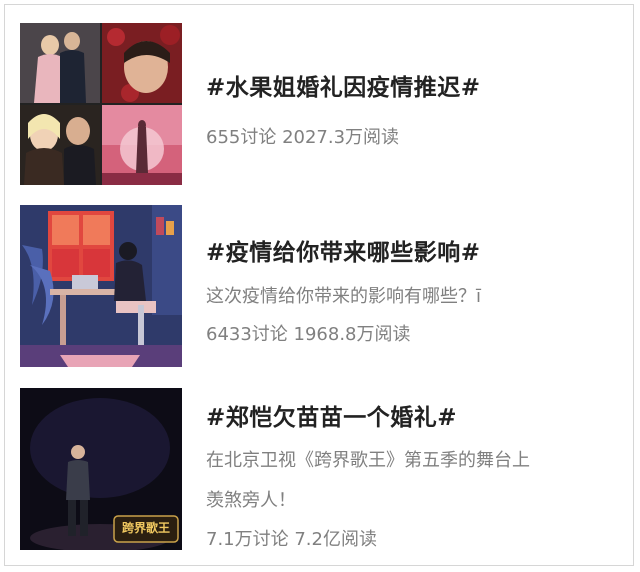 This screenshot has height=572, width=640. Describe the element at coordinates (101, 469) in the screenshot. I see `stage-singer-thumbnail: 跨界歌王` at that location.